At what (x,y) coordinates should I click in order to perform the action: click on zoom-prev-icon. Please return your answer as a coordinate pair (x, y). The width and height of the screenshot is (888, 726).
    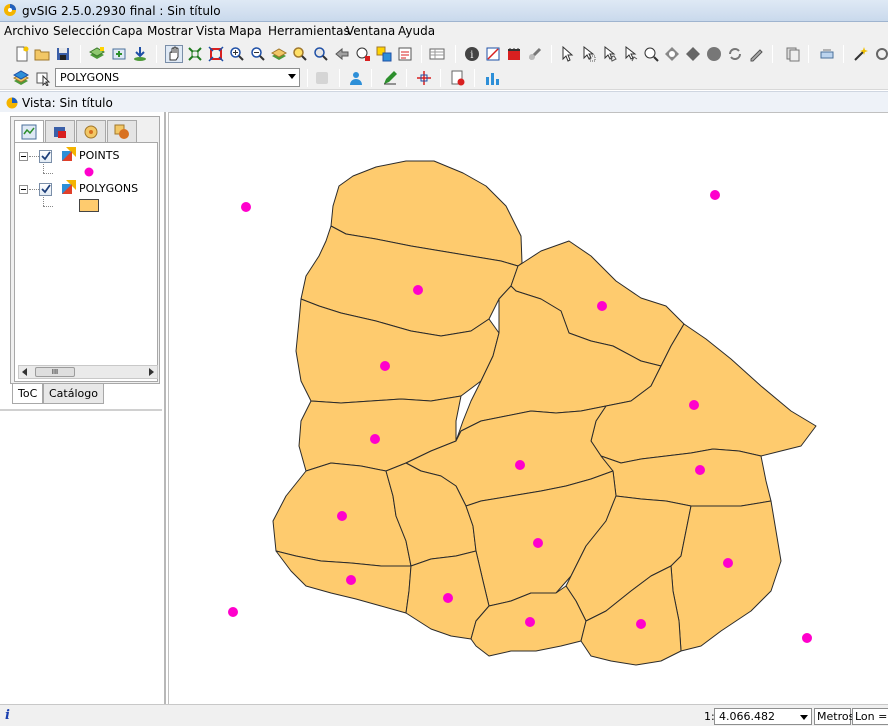
    Looking at the image, I should click on (342, 54).